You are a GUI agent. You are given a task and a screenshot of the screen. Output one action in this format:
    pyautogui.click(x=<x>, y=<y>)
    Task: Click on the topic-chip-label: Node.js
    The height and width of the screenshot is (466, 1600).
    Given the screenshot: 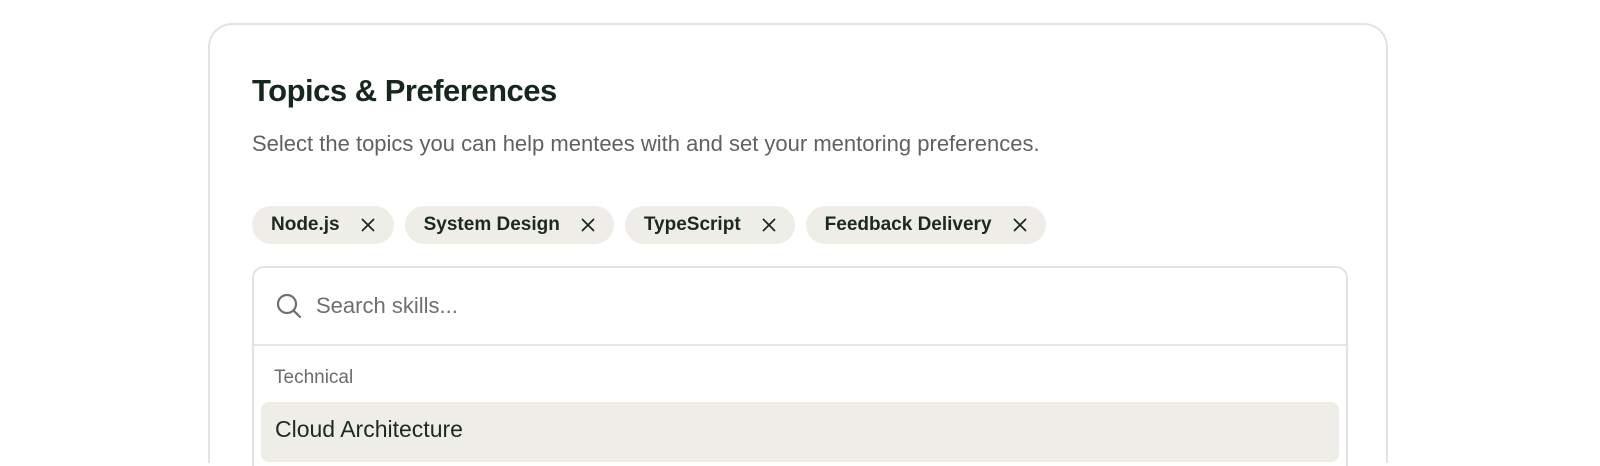 What is the action you would take?
    pyautogui.click(x=305, y=224)
    